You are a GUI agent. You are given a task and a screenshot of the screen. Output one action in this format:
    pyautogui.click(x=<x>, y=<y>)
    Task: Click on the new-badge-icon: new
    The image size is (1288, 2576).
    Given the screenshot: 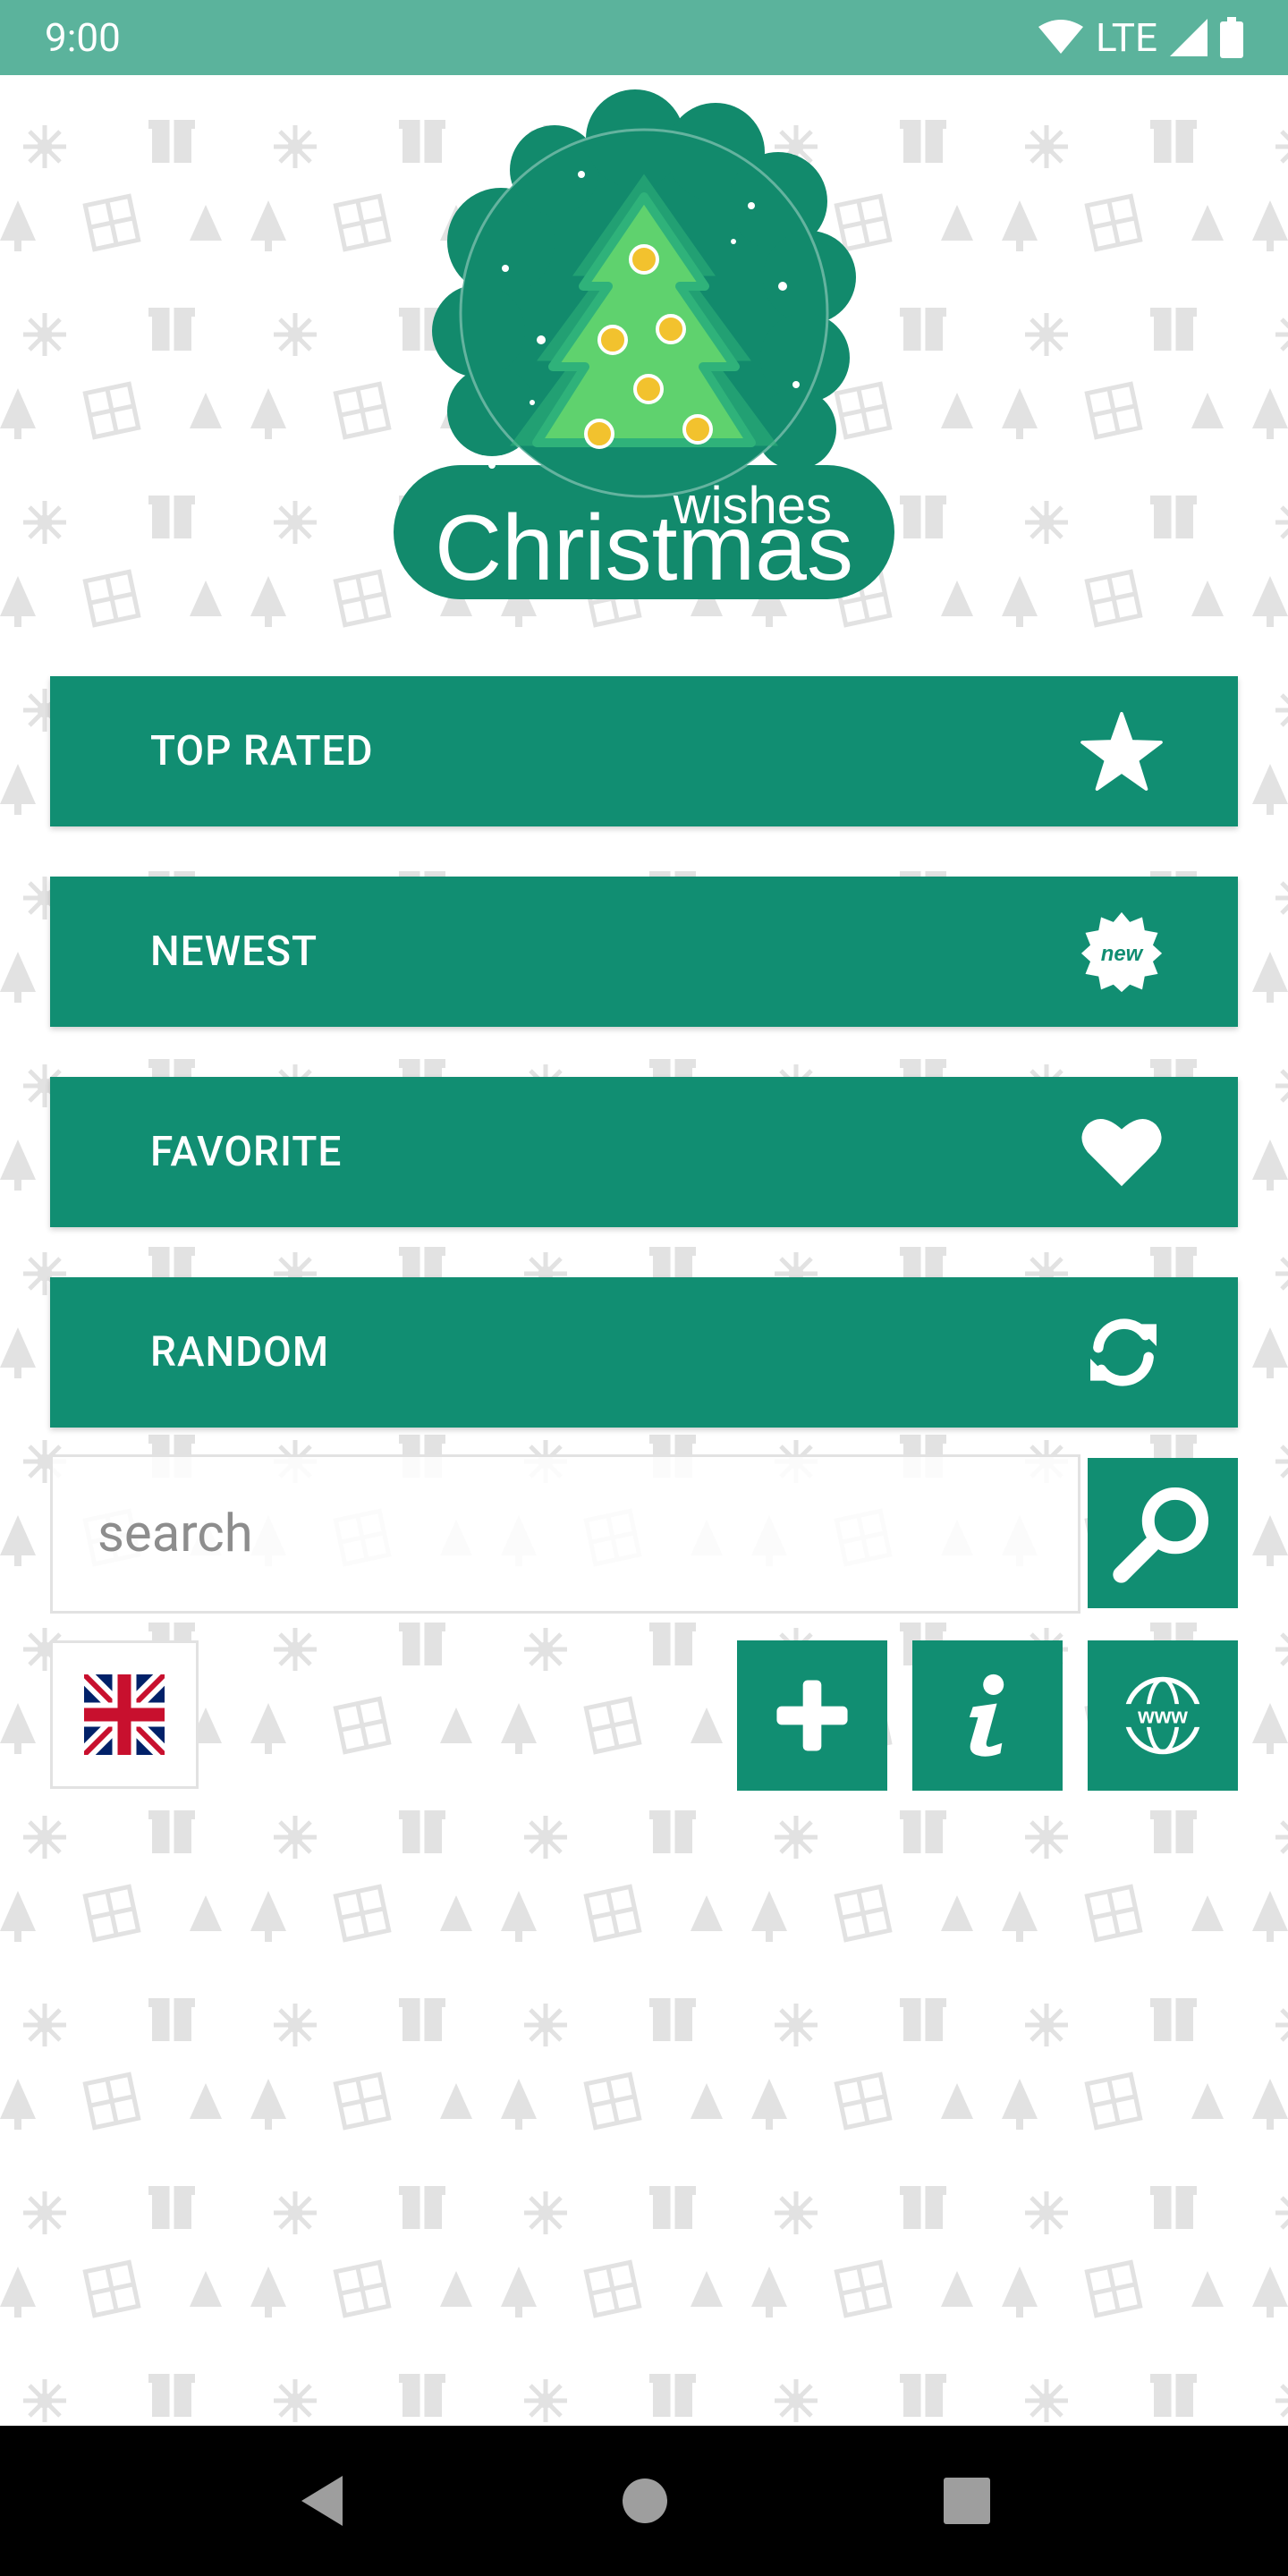 What is the action you would take?
    pyautogui.click(x=1121, y=952)
    